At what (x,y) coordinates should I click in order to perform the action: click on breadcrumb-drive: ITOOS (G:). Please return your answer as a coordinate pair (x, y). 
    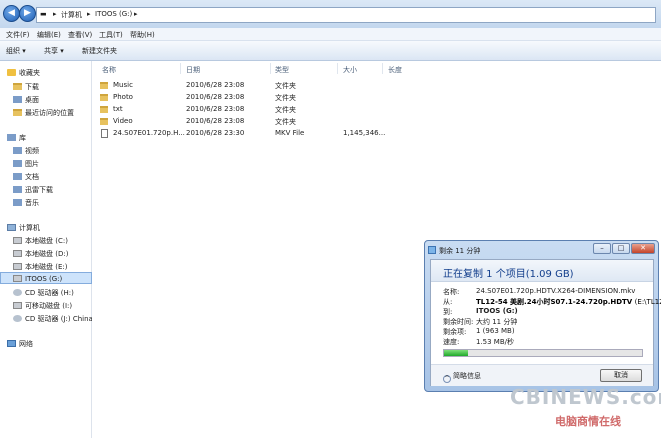
    Looking at the image, I should click on (113, 14).